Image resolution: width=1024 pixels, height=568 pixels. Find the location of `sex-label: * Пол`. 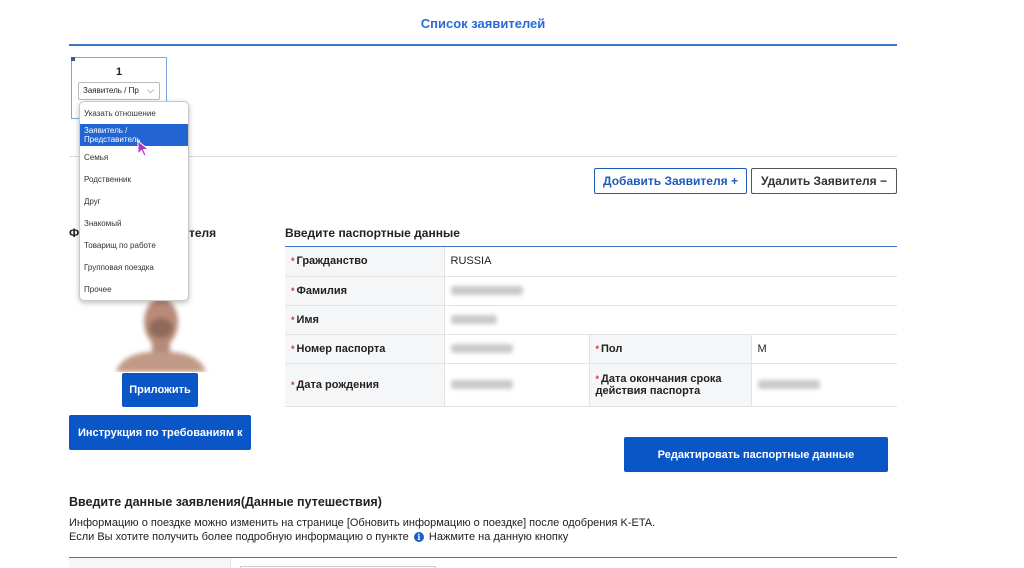

sex-label: * Пол is located at coordinates (670, 349).